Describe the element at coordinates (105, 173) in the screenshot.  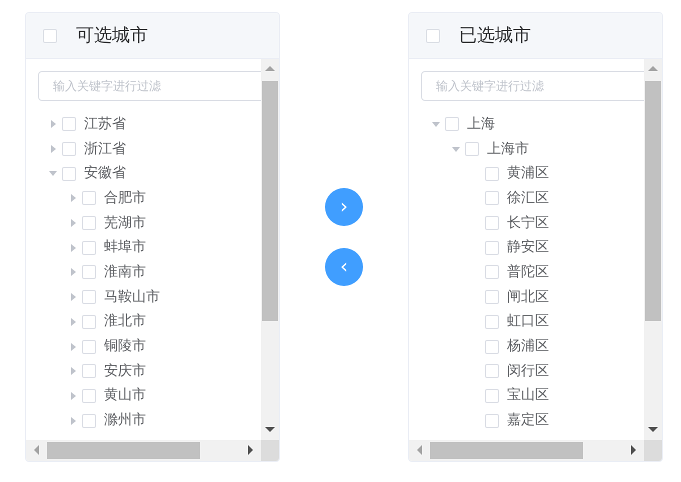
I see `tree-node-label: 安徽省` at that location.